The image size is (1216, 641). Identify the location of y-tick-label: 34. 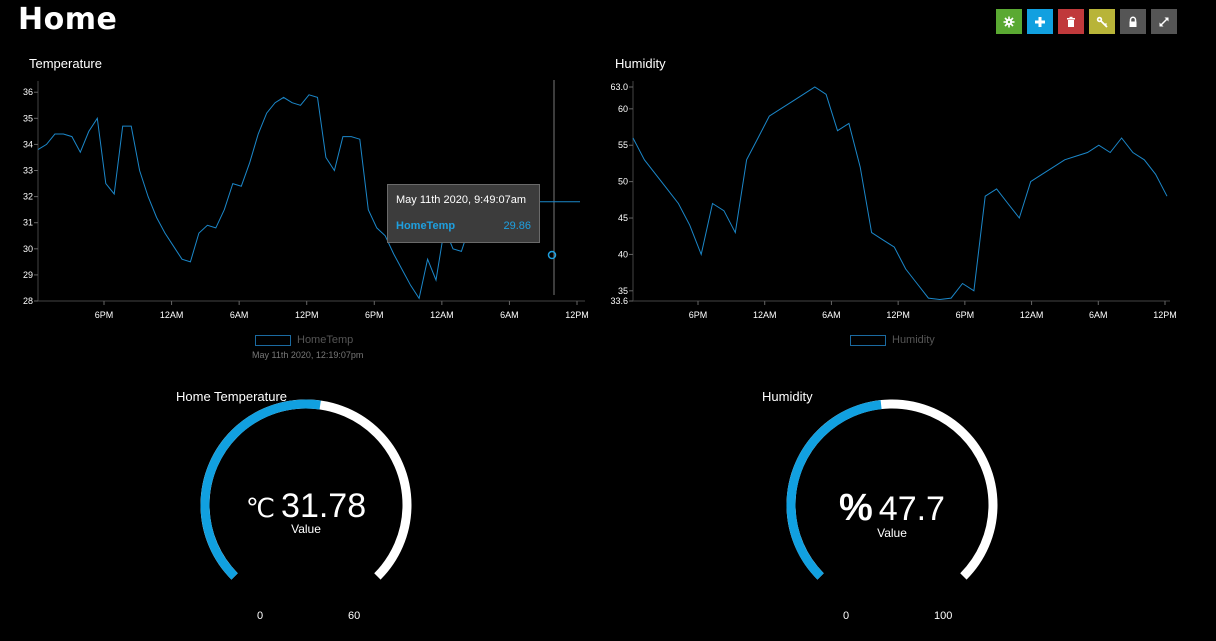
(28, 144).